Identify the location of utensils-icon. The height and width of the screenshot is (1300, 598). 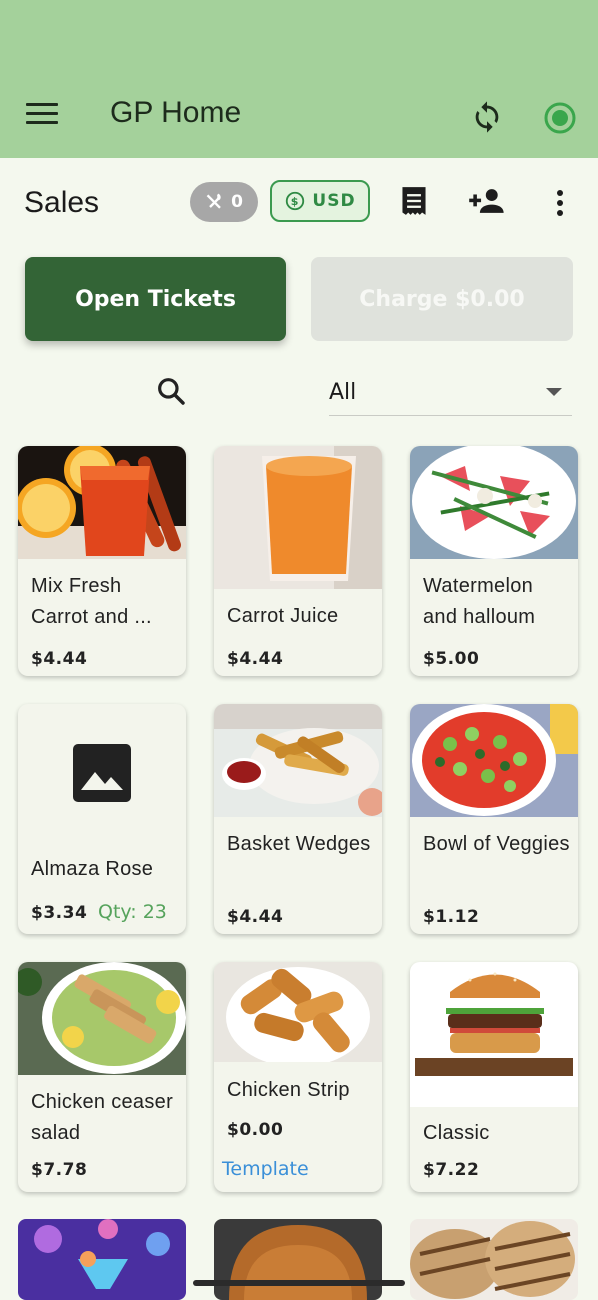
(213, 201).